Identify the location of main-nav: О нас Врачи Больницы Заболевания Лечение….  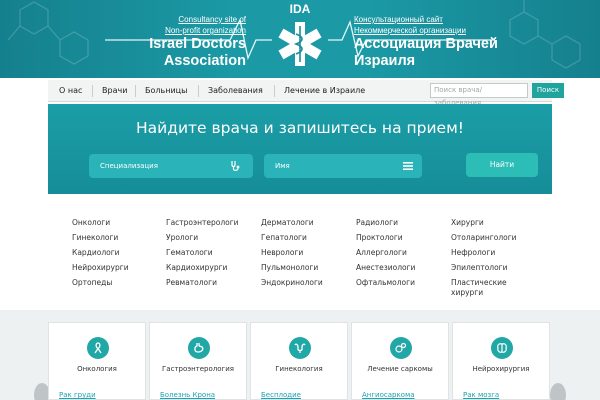
(306, 93).